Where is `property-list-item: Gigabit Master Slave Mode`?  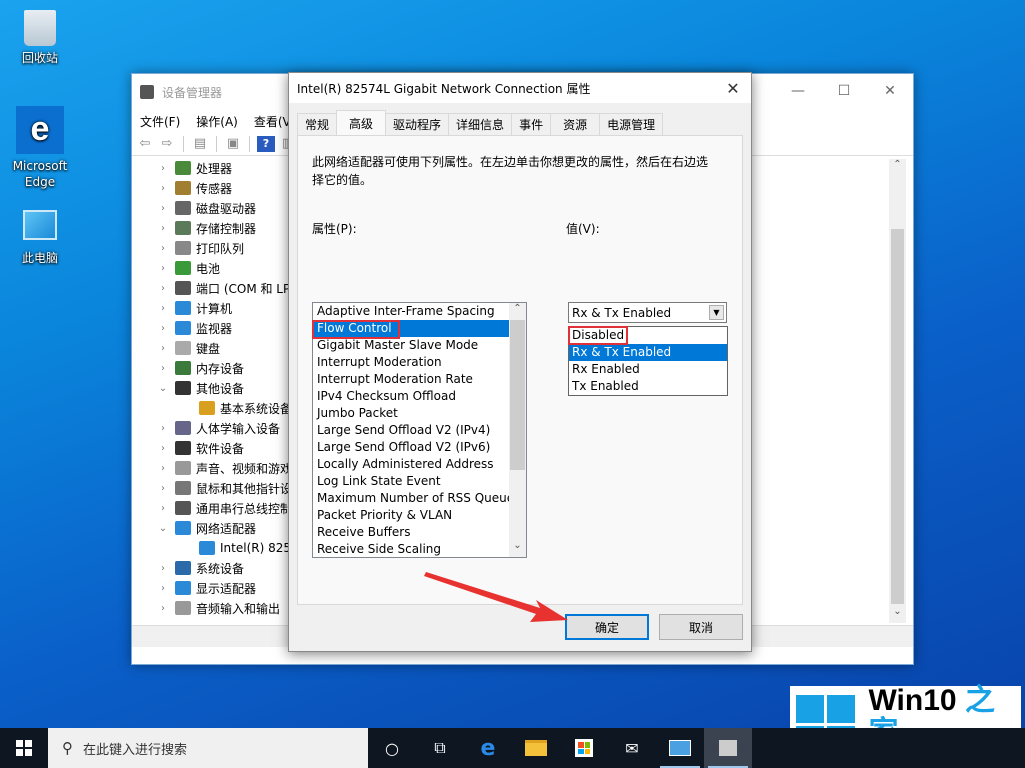
property-list-item: Gigabit Master Slave Mode is located at coordinates (411, 345).